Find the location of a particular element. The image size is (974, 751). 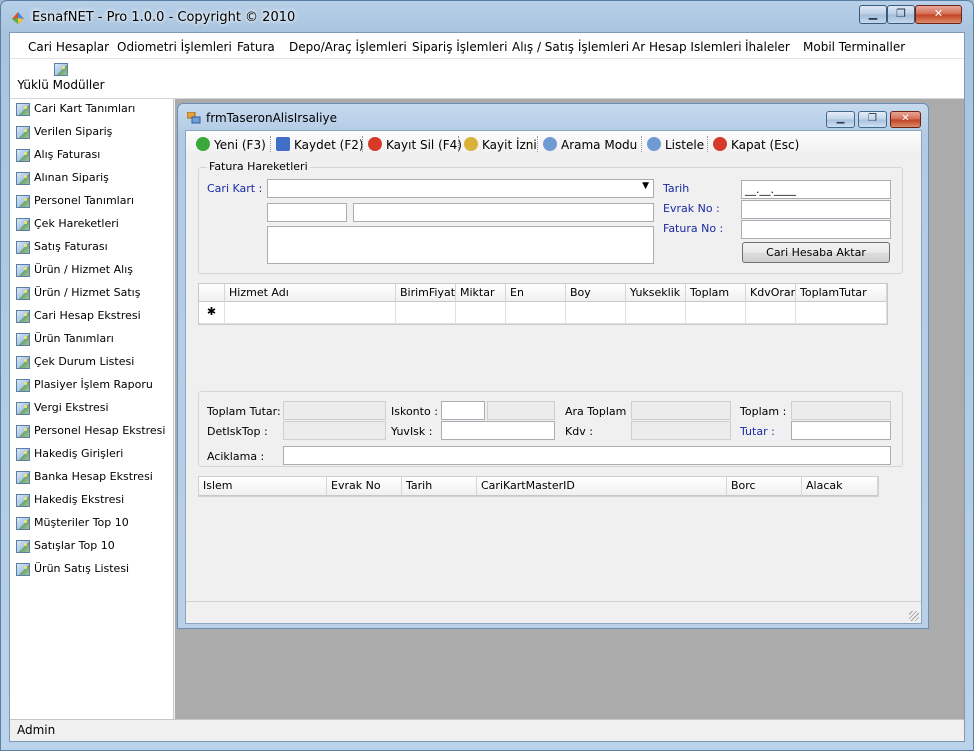

permission-button: Kayit İzni is located at coordinates (500, 144).